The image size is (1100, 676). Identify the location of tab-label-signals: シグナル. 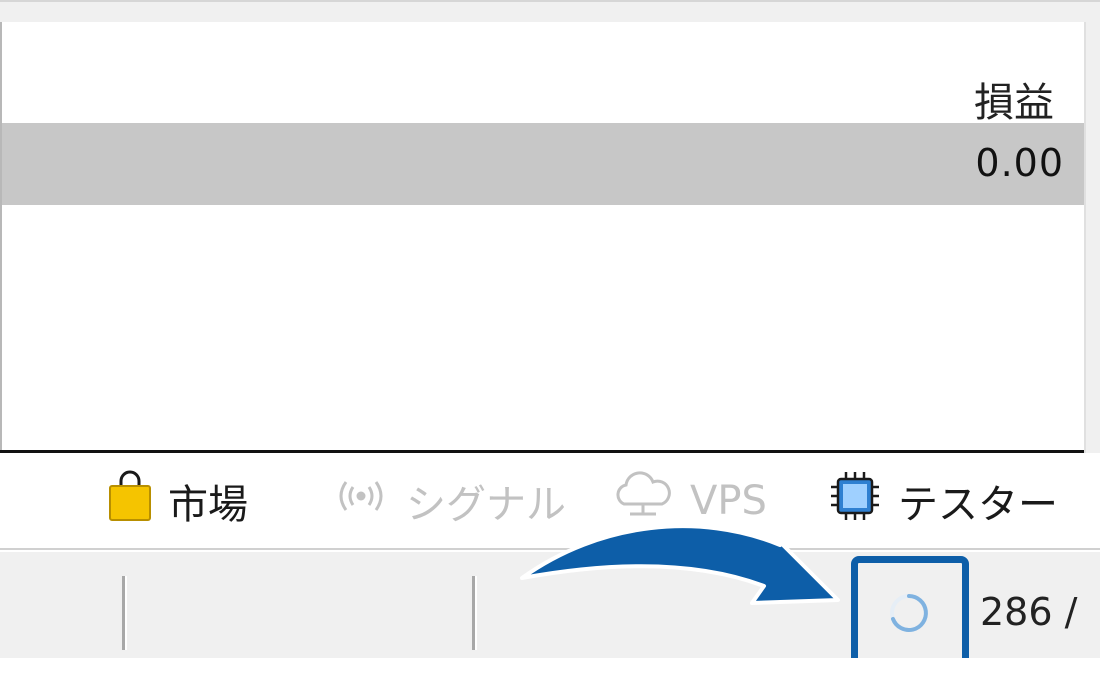
(486, 505).